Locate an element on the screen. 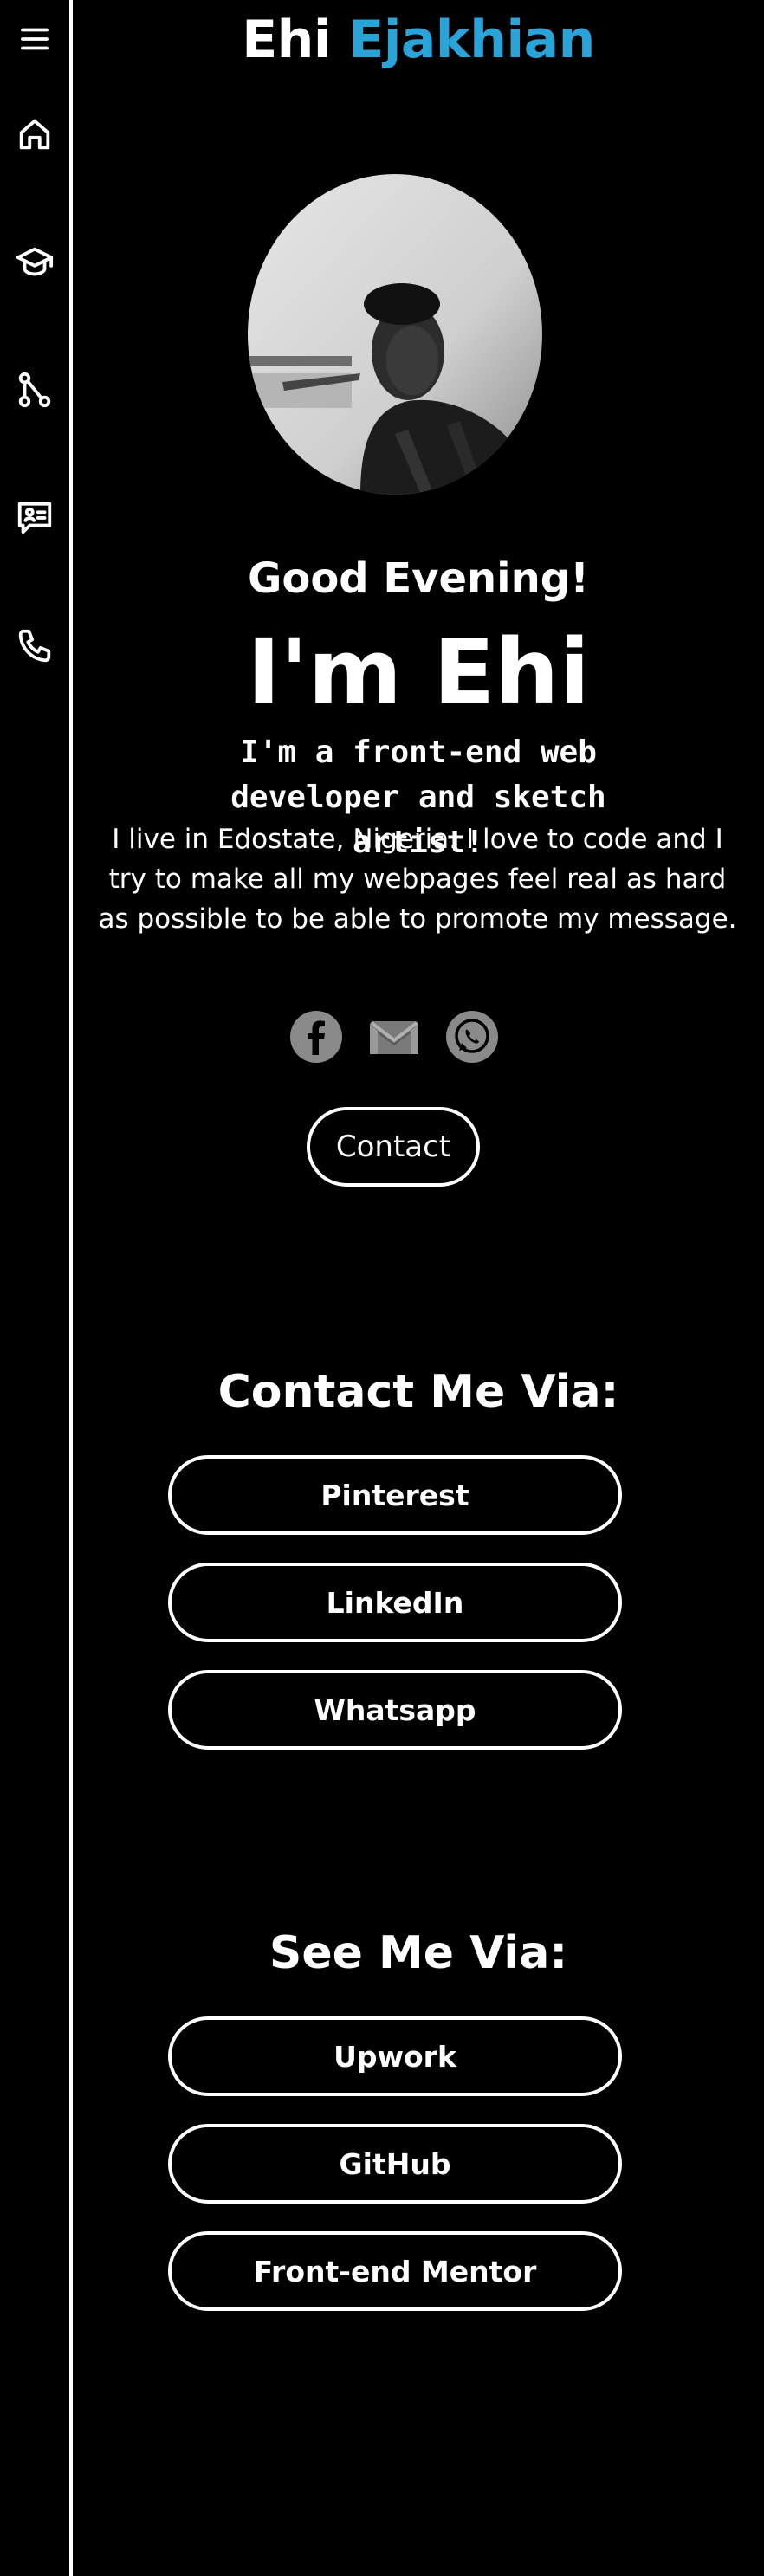 This screenshot has width=764, height=2576. nav-projects-button is located at coordinates (34, 390).